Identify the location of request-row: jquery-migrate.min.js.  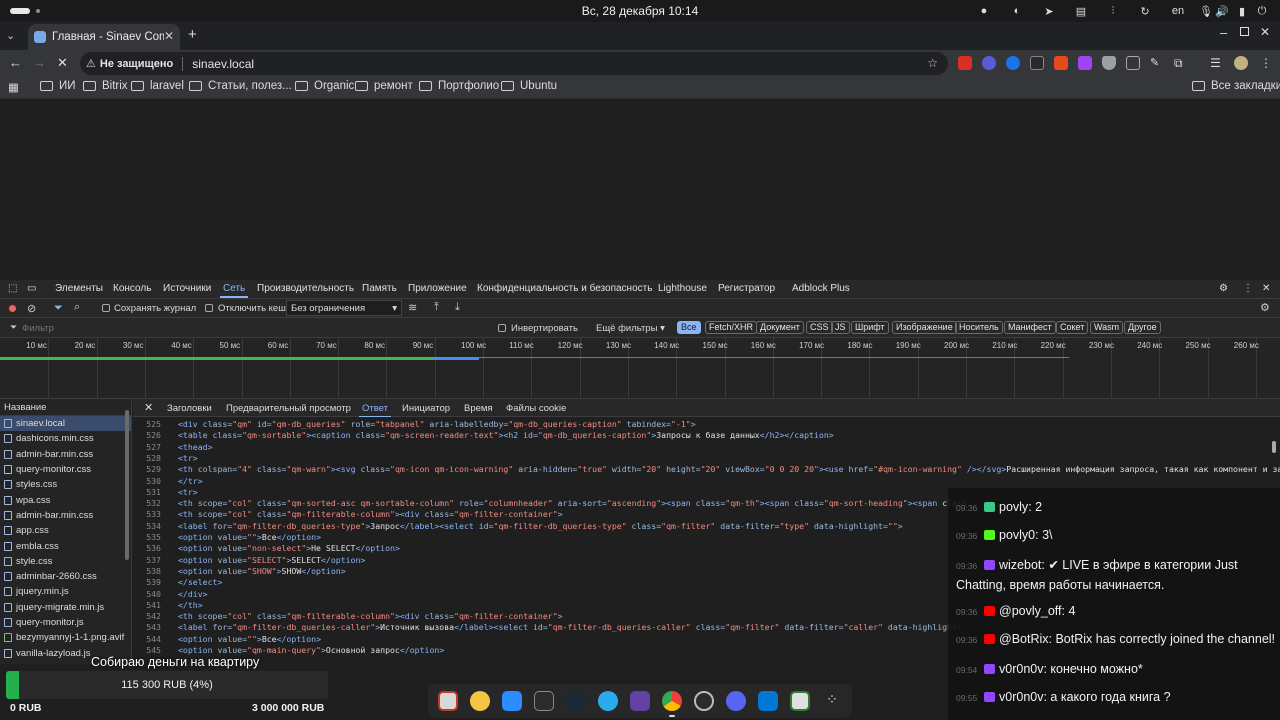
(65, 607).